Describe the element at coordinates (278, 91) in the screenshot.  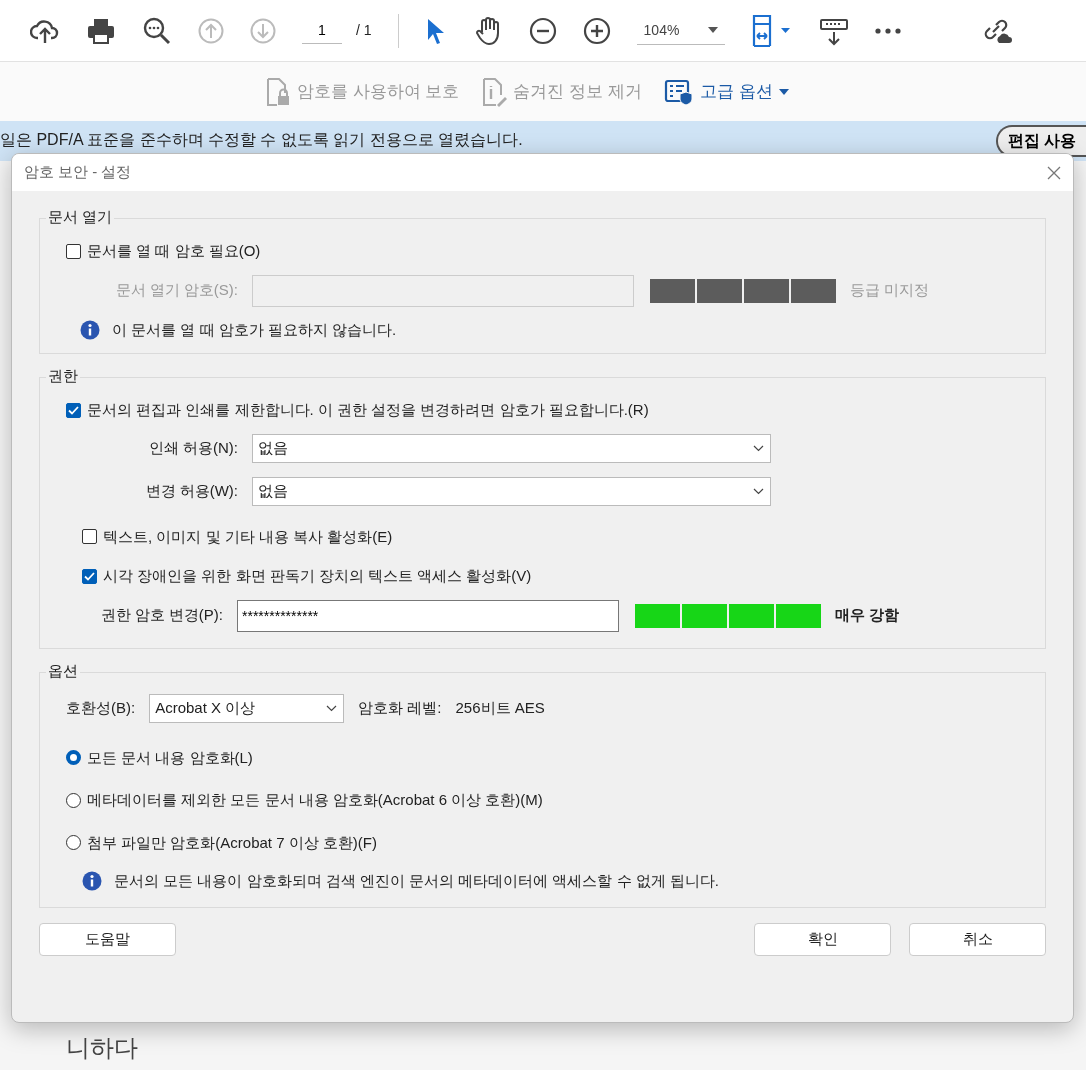
I see `file-lock-icon` at that location.